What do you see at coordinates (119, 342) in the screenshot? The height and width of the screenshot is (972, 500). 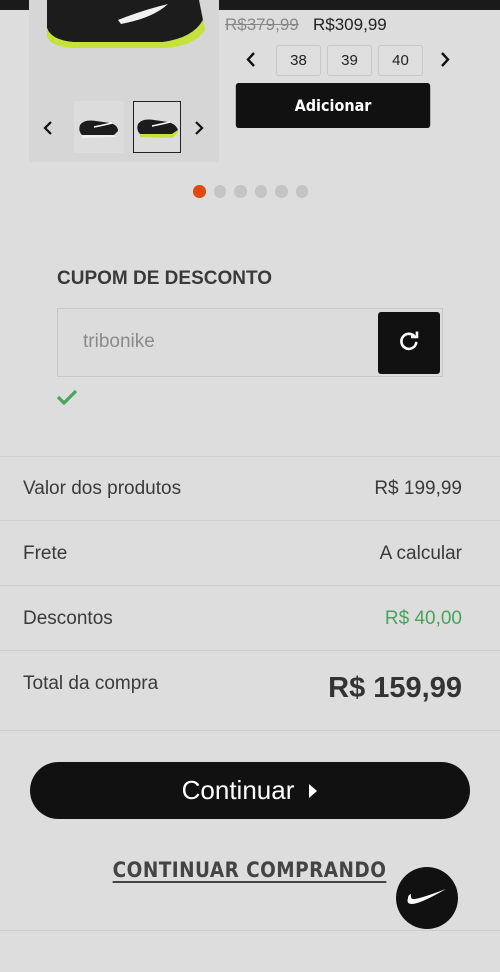 I see `coupon-input: tribonike` at bounding box center [119, 342].